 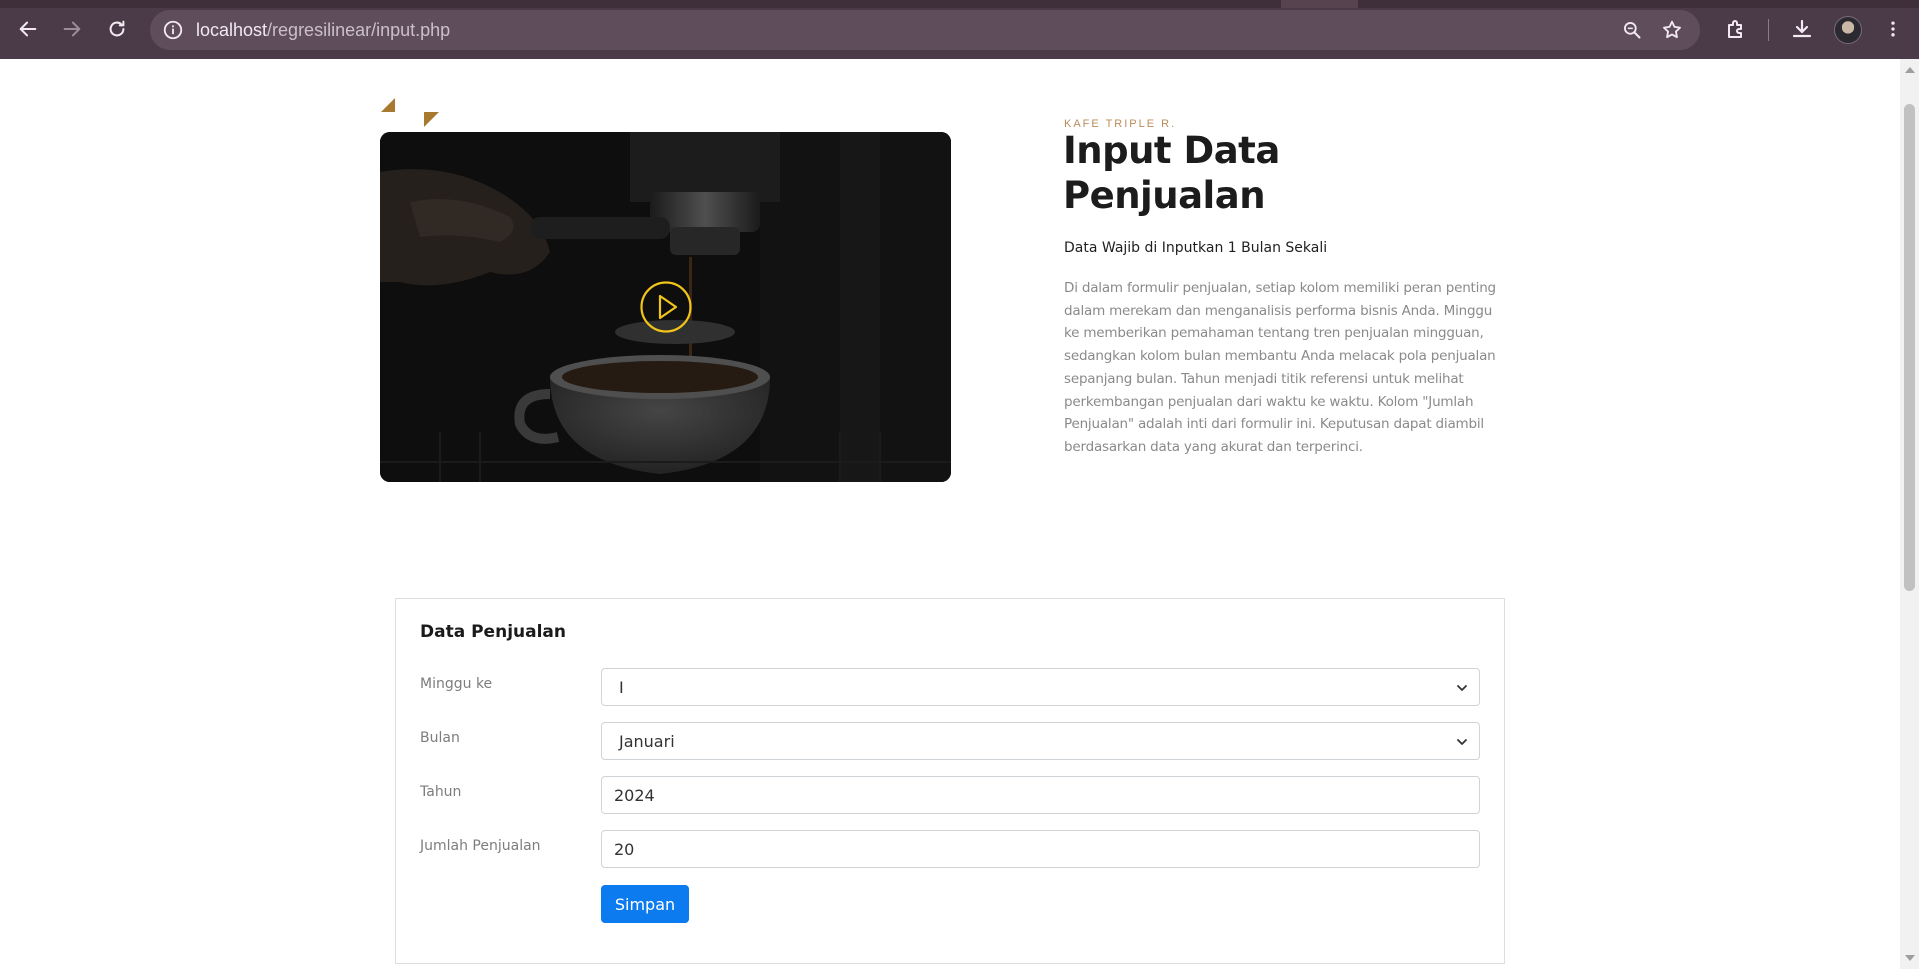 I want to click on url-path: /regresilinear/input.php, so click(x=359, y=30).